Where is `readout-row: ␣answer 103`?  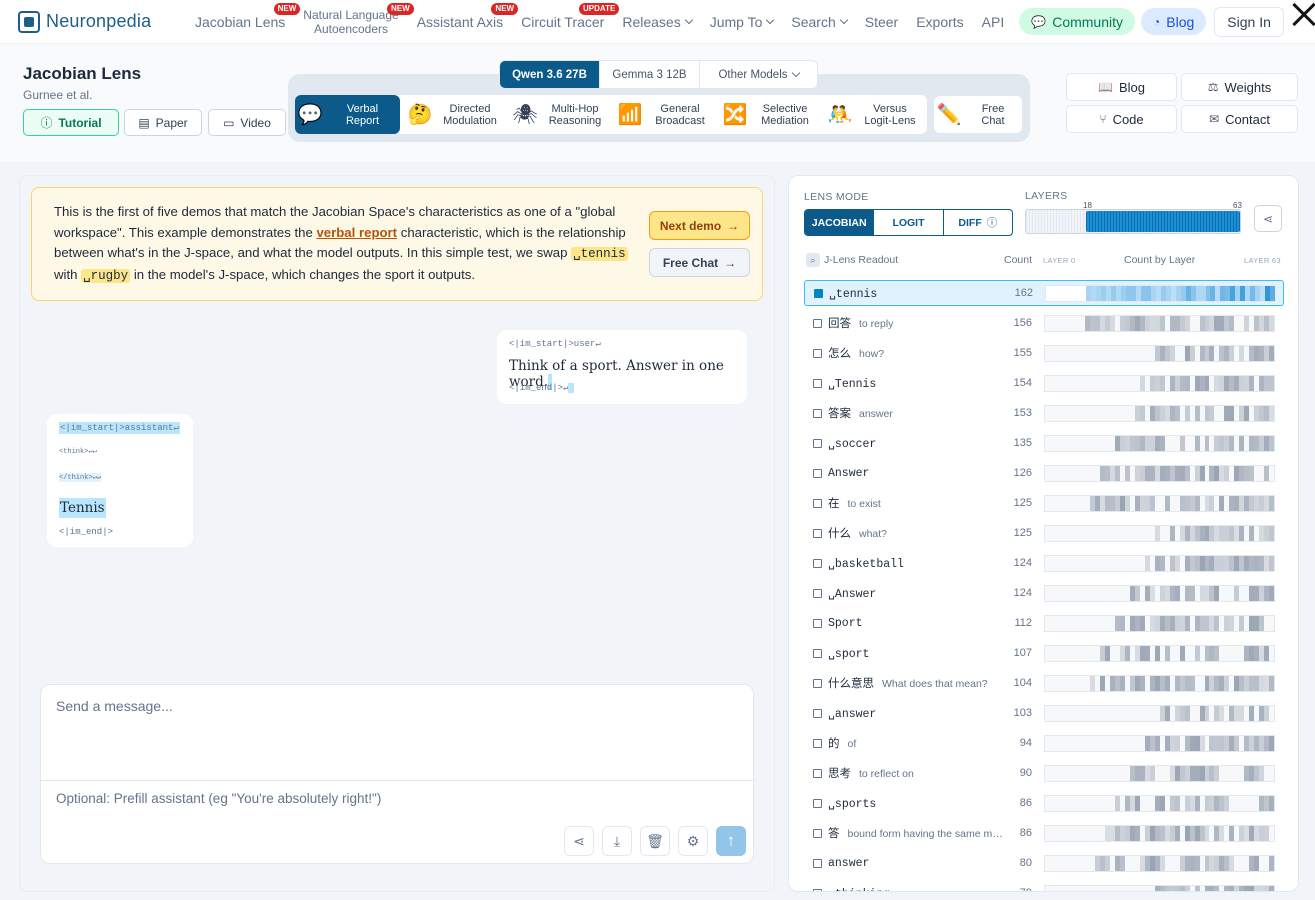
readout-row: ␣answer 103 is located at coordinates (1044, 713).